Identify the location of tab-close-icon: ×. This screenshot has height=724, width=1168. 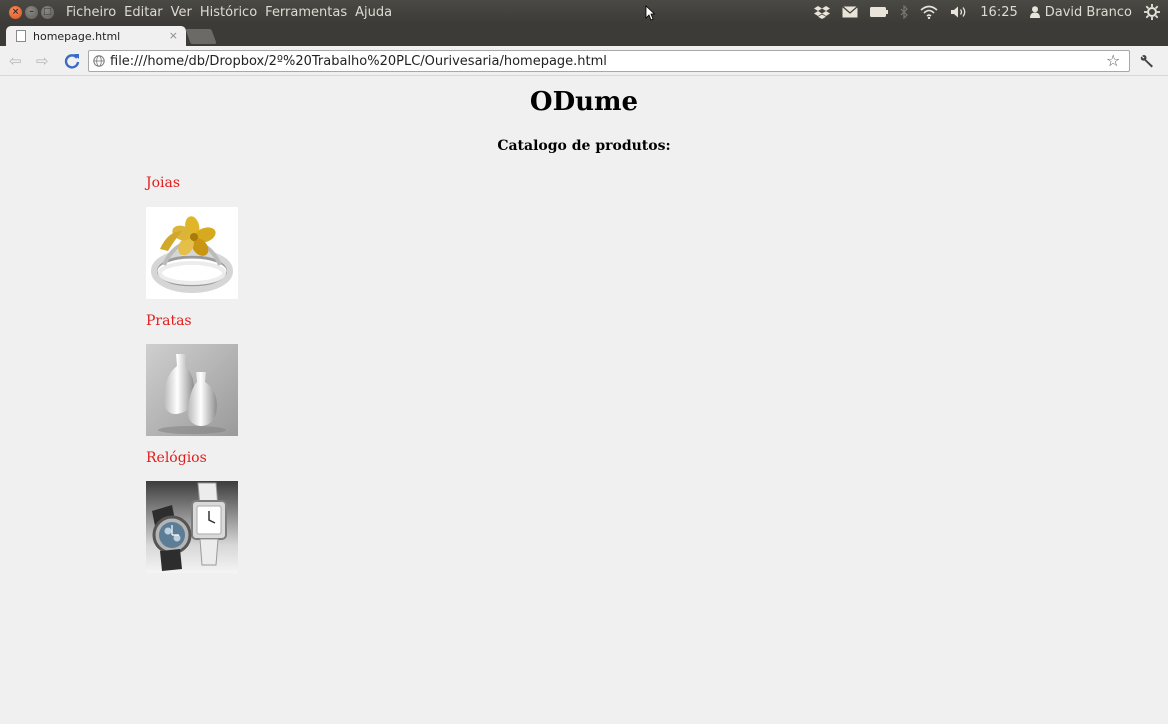
(173, 35).